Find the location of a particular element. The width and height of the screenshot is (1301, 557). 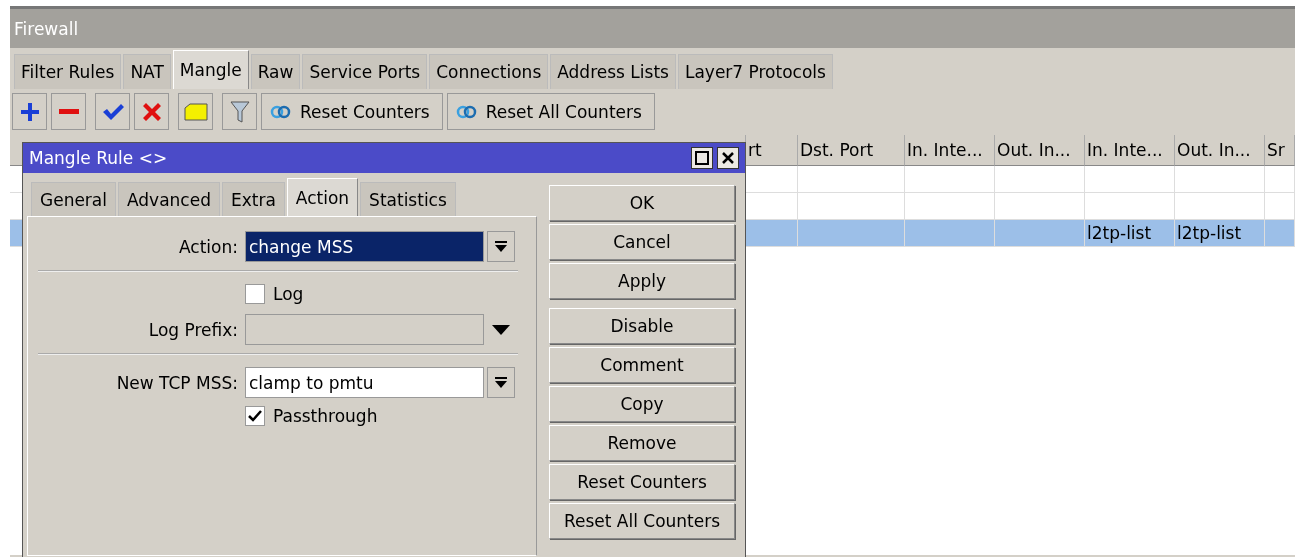

dialog-title: Mangle Rule <> is located at coordinates (99, 158).